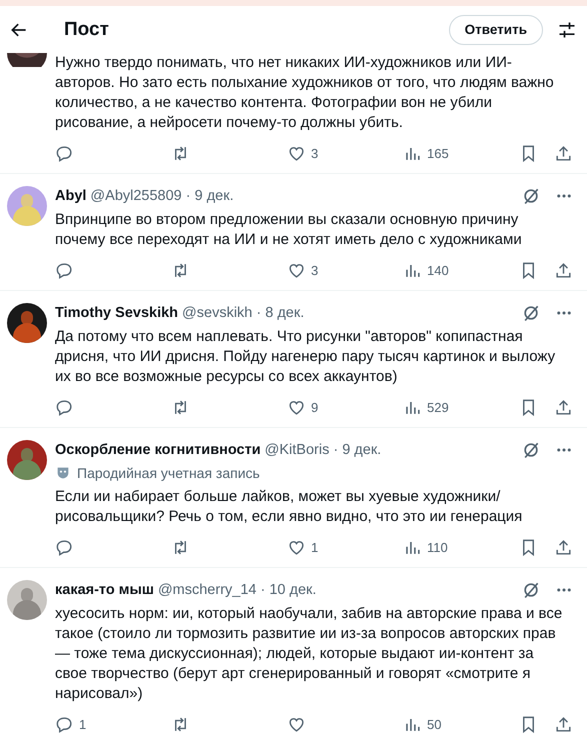 Image resolution: width=587 pixels, height=744 pixels. I want to click on view-count: 110, so click(437, 547).